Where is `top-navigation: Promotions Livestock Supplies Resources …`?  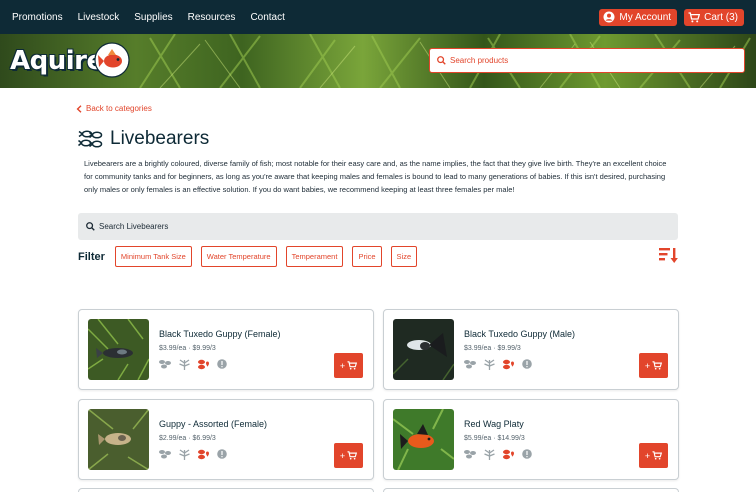
top-navigation: Promotions Livestock Supplies Resources … is located at coordinates (378, 17).